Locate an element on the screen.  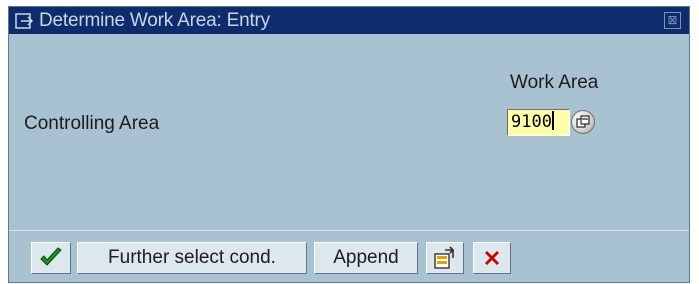
value-help-button is located at coordinates (583, 122).